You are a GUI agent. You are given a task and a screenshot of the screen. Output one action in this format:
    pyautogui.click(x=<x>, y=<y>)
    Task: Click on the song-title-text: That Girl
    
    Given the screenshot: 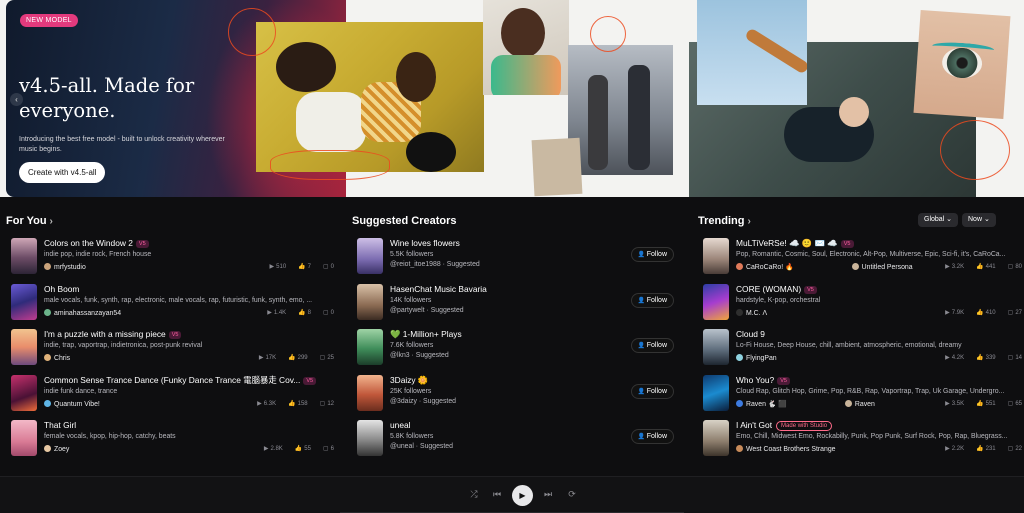 What is the action you would take?
    pyautogui.click(x=60, y=425)
    